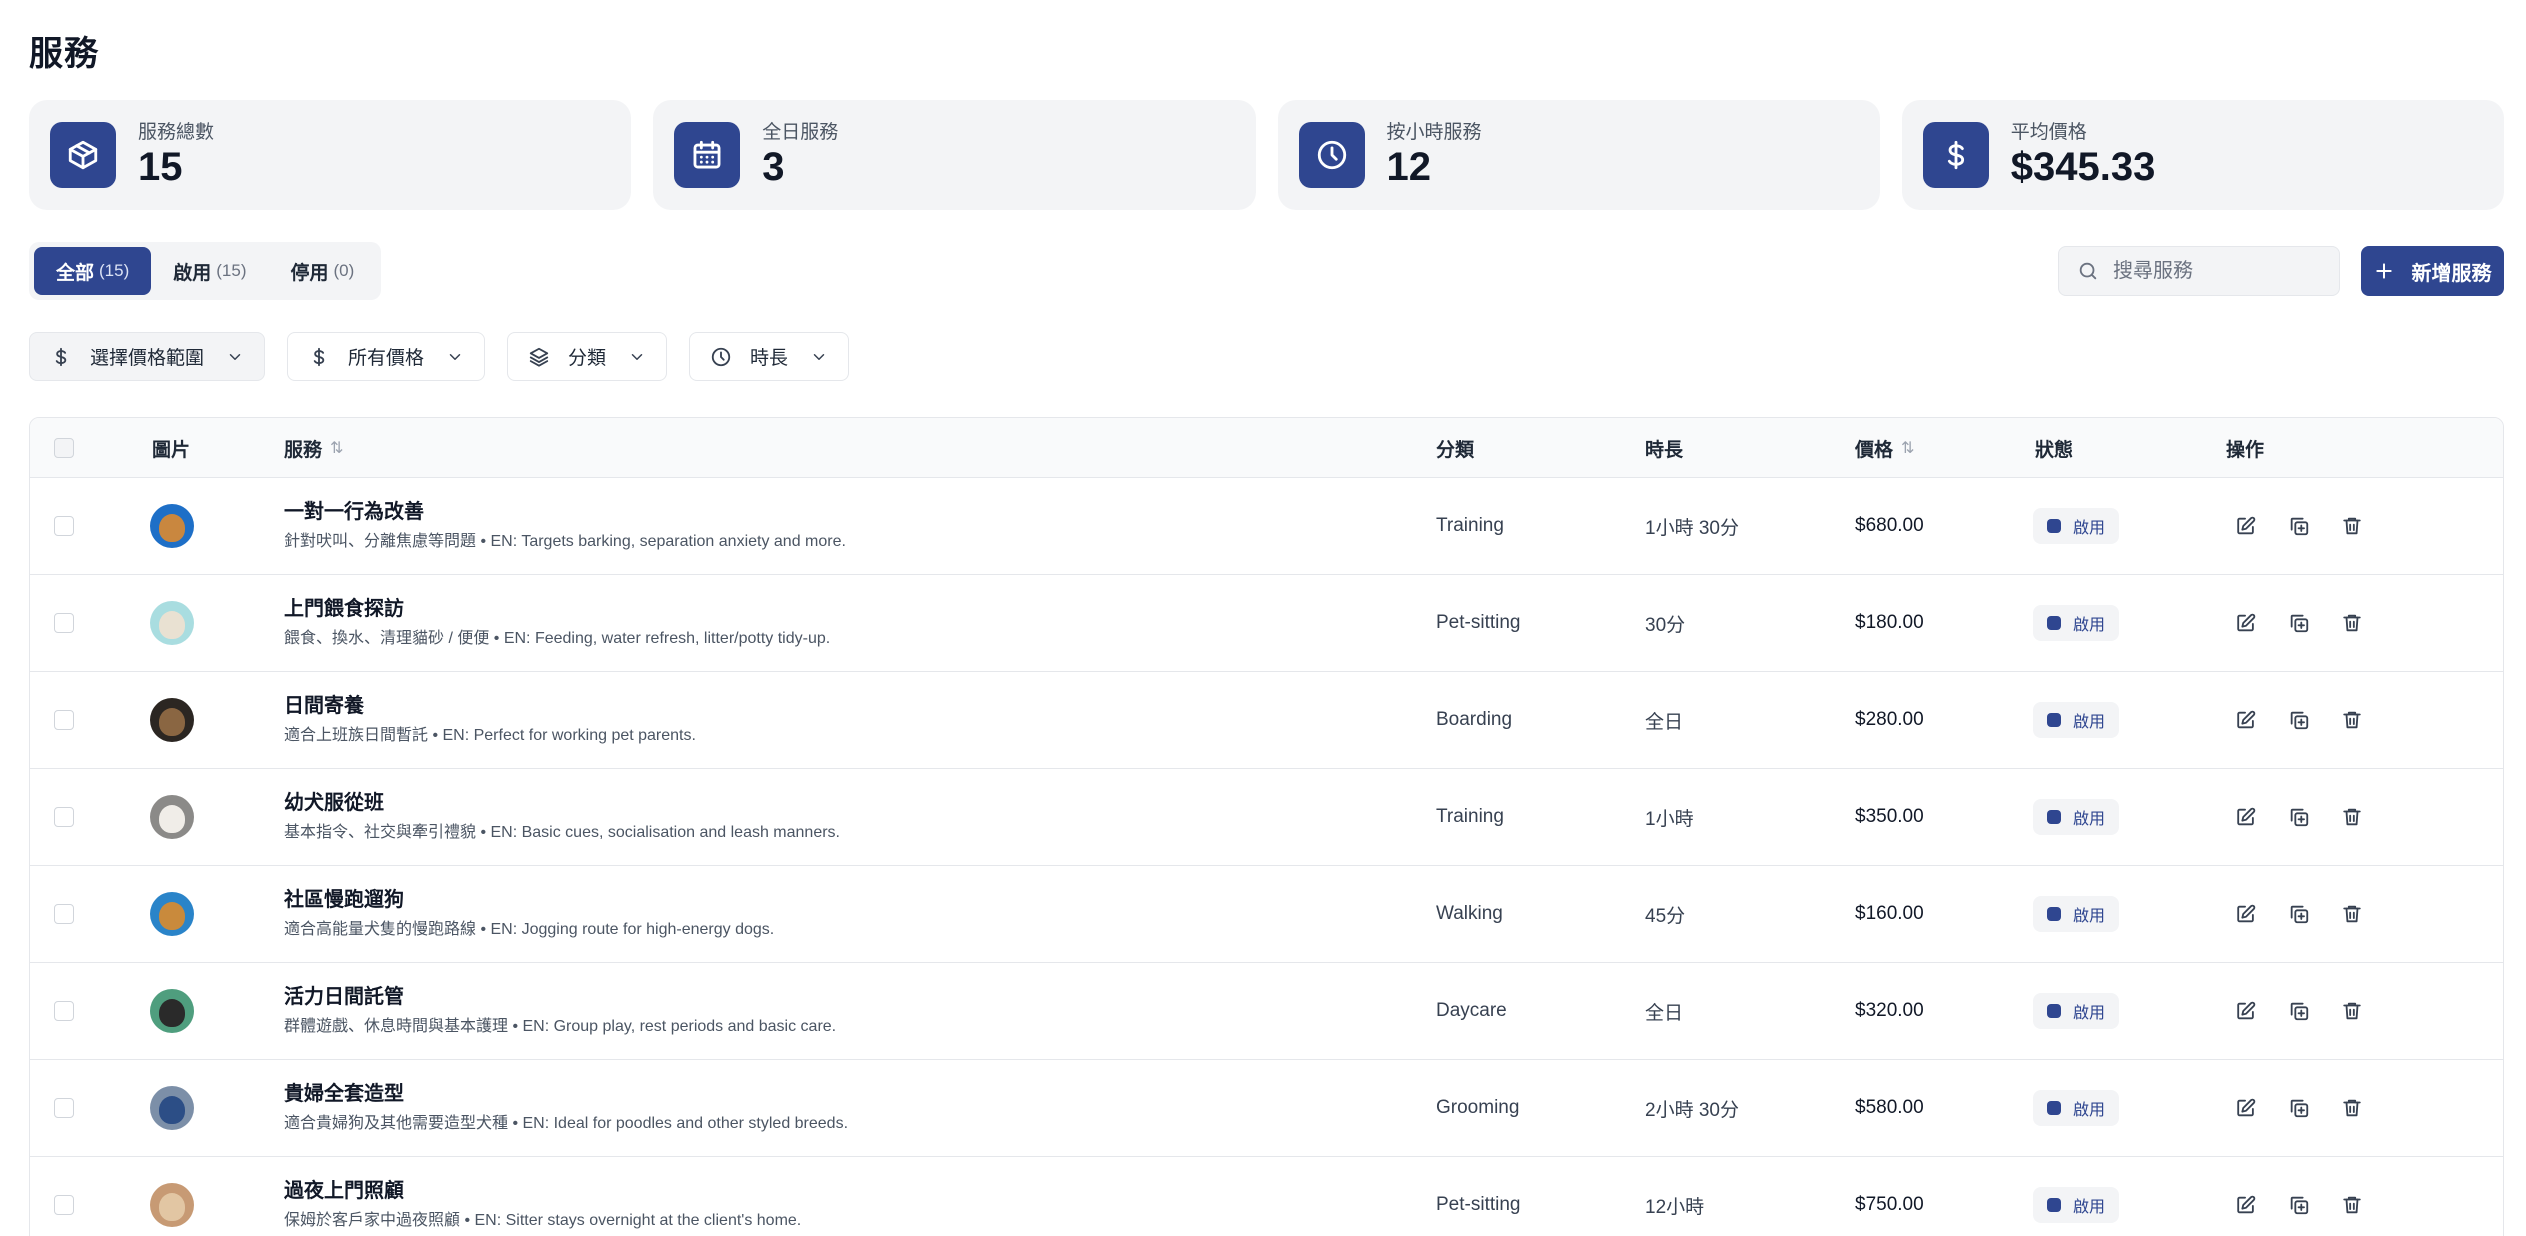  Describe the element at coordinates (490, 706) in the screenshot. I see `service-name: 日間寄養` at that location.